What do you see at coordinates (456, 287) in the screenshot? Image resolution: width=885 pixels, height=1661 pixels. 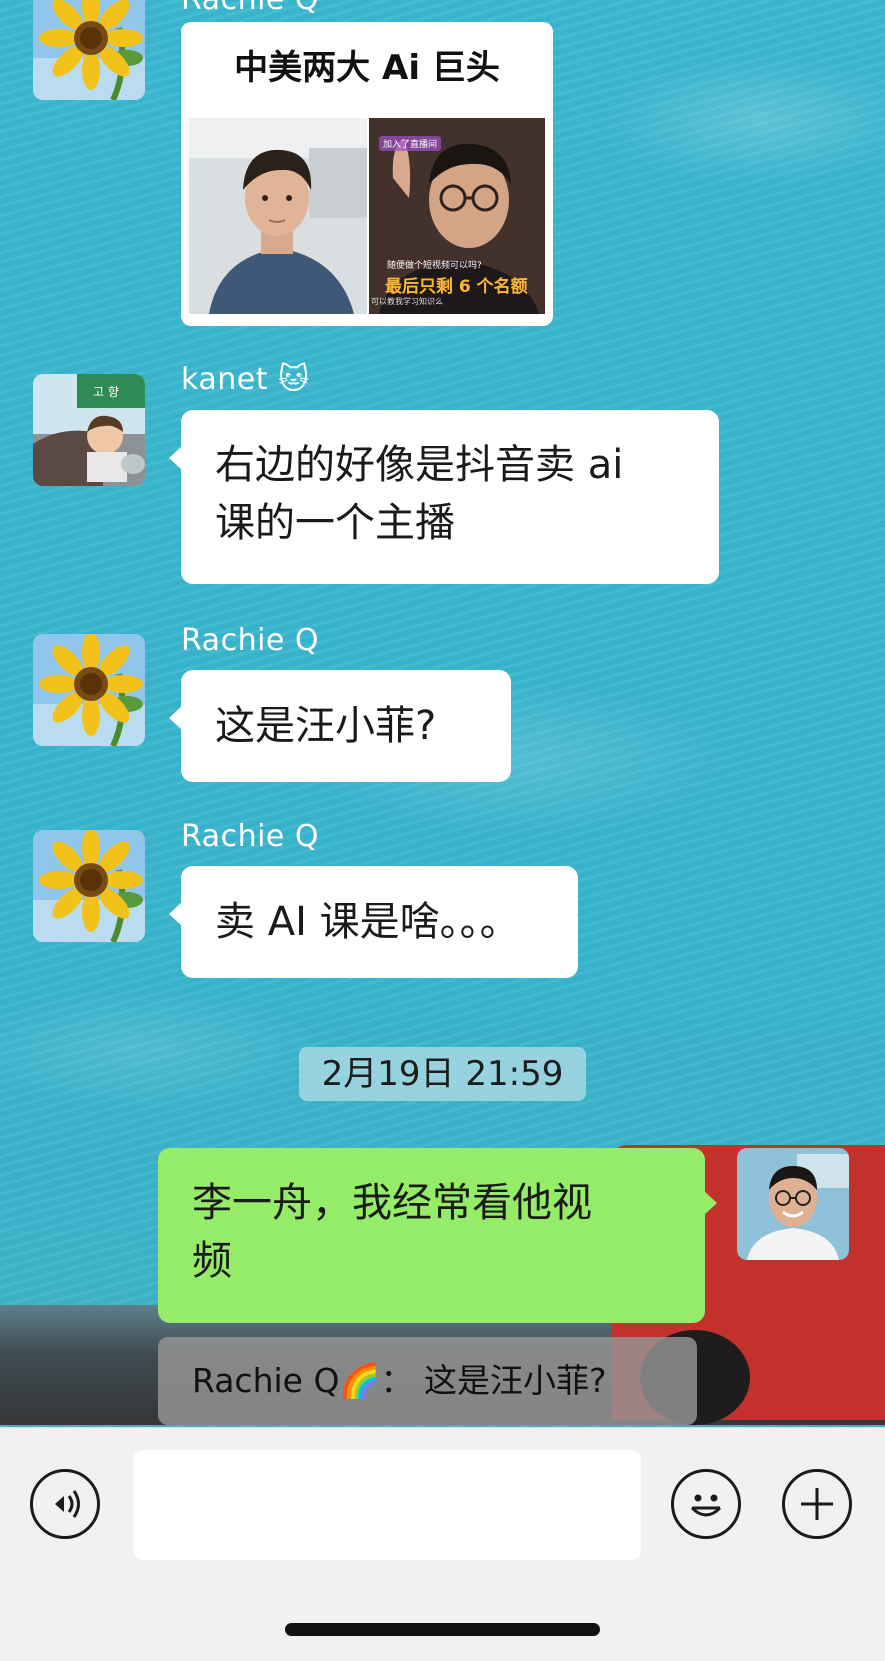 I see `image-overlay-big: 最后只剩 6 个名额` at bounding box center [456, 287].